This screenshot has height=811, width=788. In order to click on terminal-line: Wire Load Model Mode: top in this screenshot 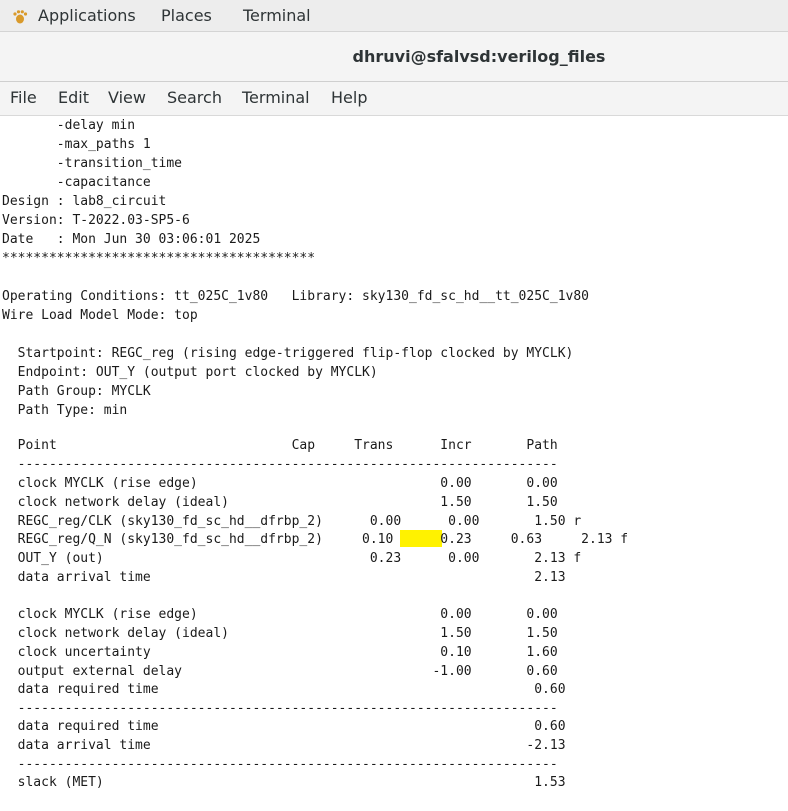, I will do `click(100, 315)`.